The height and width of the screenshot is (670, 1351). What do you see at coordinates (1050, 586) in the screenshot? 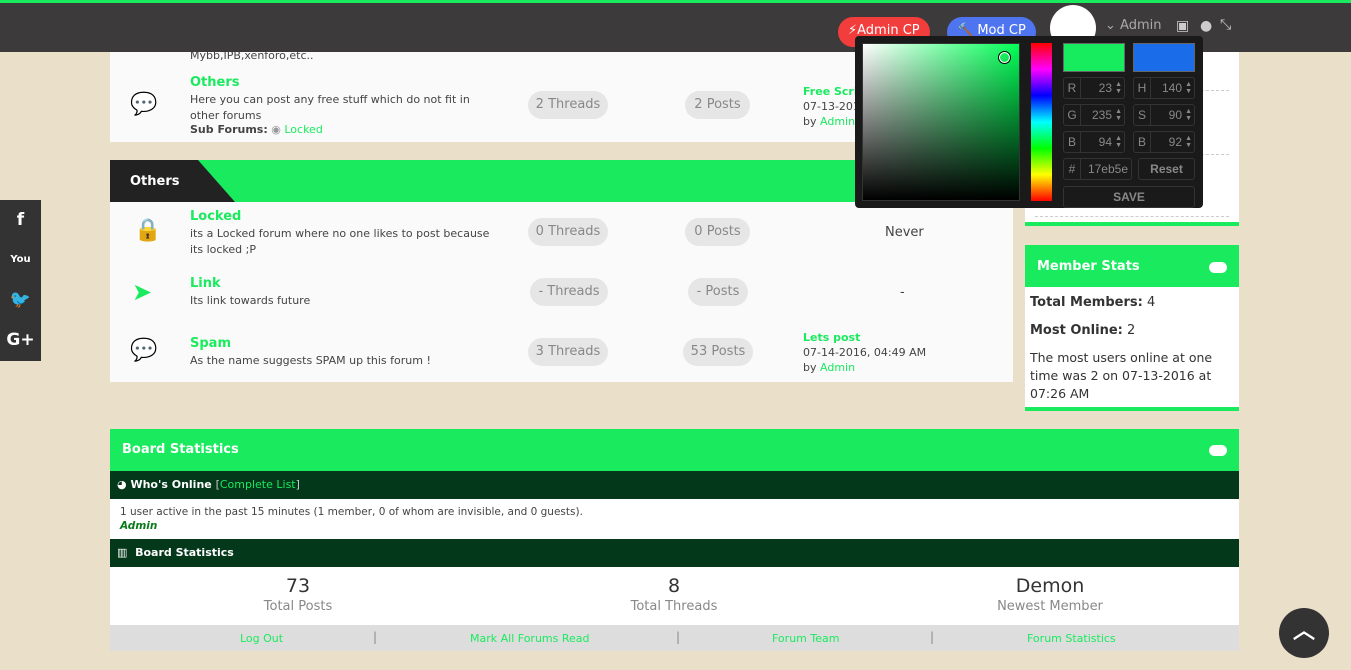
I see `newest-member-link: Demon` at bounding box center [1050, 586].